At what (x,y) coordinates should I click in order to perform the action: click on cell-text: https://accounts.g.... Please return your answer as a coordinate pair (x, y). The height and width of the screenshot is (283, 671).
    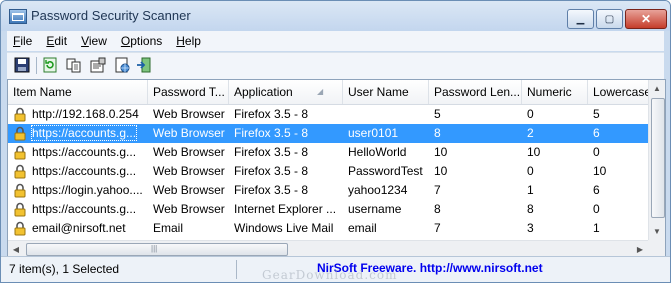
    Looking at the image, I should click on (84, 209).